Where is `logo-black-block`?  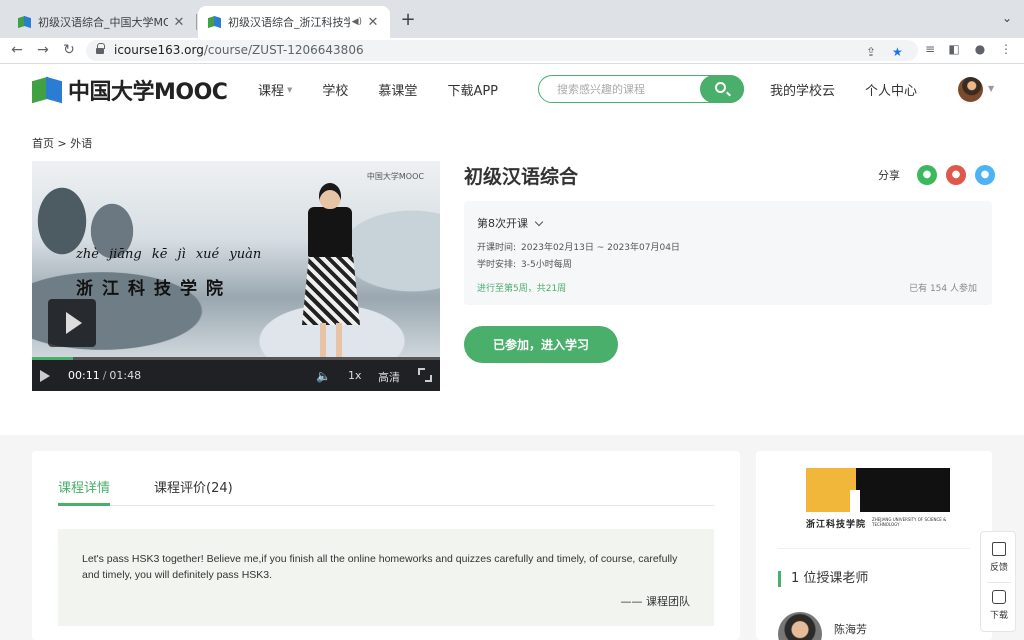 logo-black-block is located at coordinates (903, 490).